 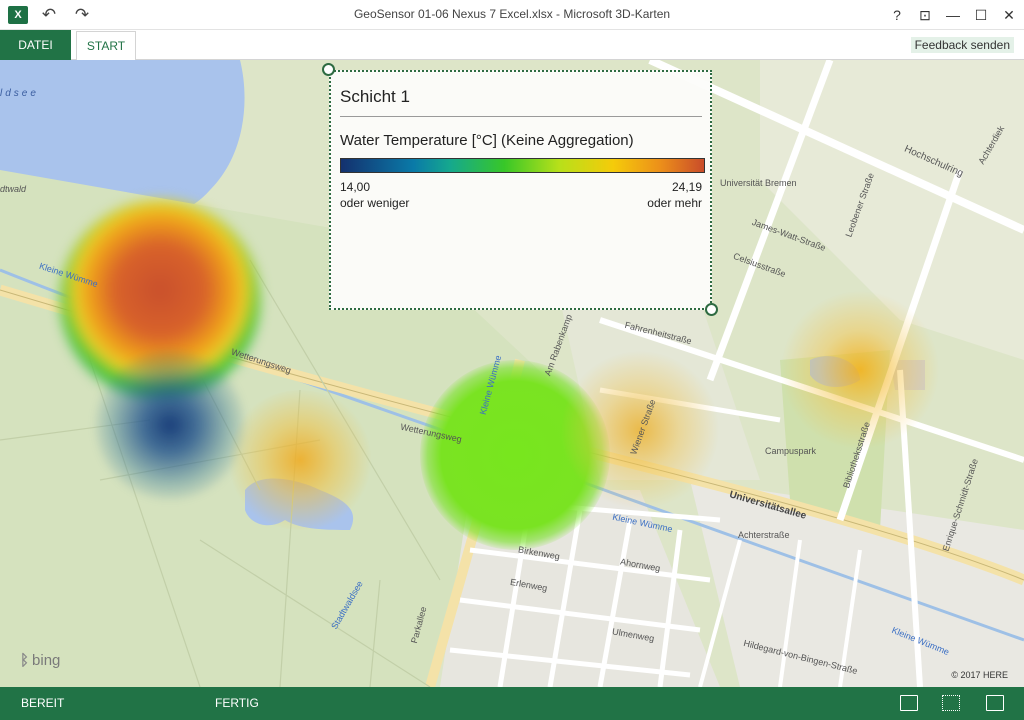 I want to click on legend-max-value: 24,19, so click(x=686, y=187).